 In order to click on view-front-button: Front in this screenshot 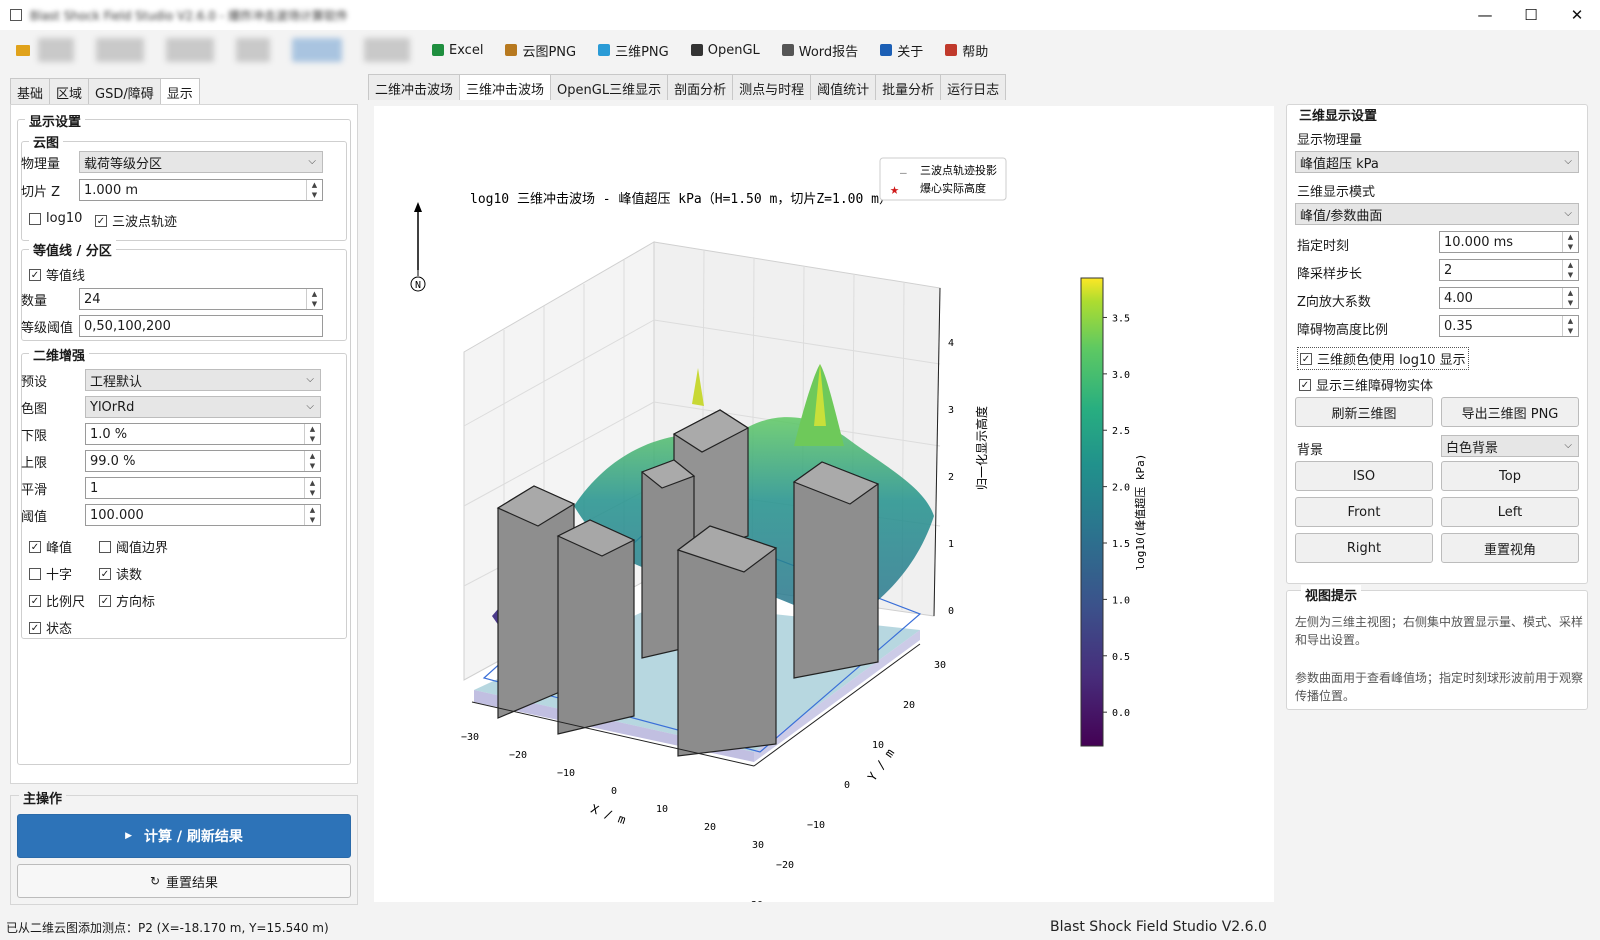, I will do `click(1364, 512)`.